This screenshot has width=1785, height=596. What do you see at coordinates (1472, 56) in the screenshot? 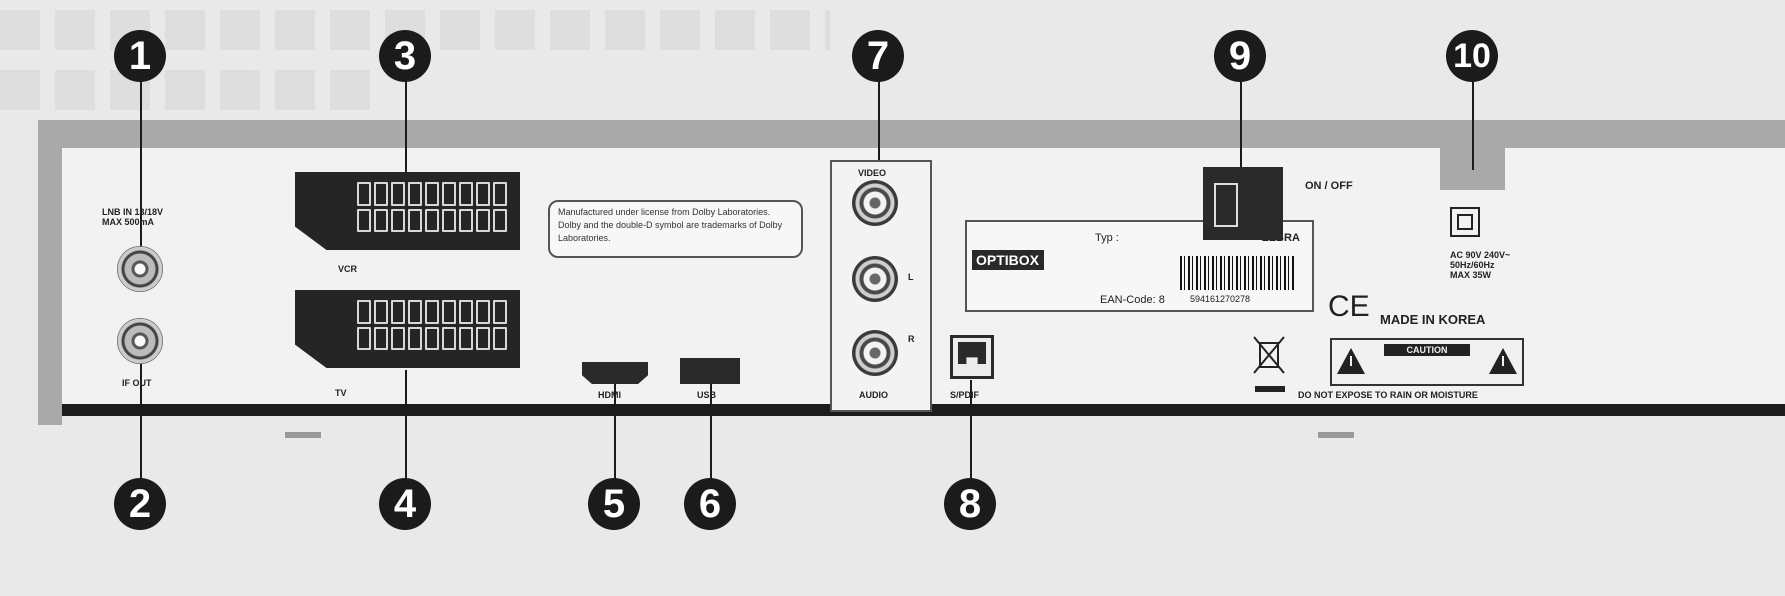
I see `callout-10: 10` at bounding box center [1472, 56].